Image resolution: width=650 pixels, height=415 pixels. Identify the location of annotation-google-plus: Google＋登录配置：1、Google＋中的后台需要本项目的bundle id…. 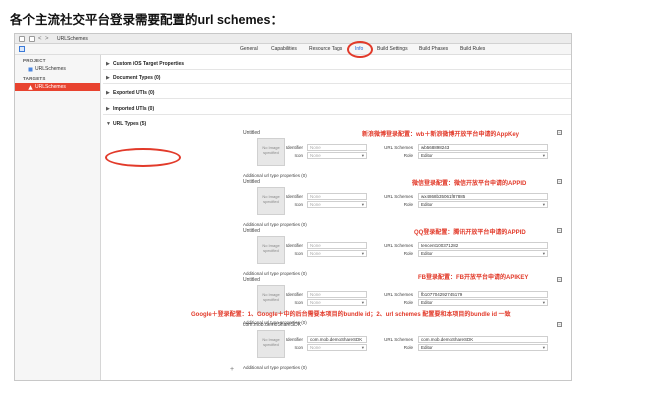
(351, 315).